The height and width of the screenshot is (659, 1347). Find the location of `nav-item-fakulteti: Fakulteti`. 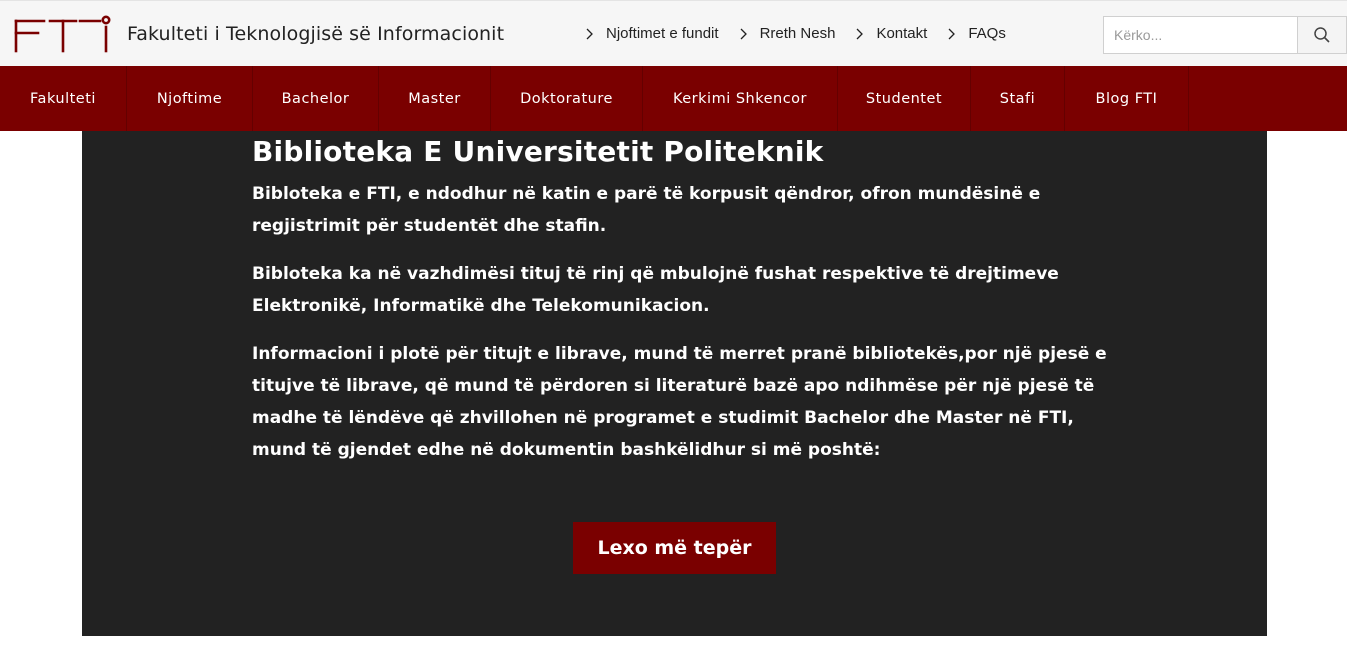

nav-item-fakulteti: Fakulteti is located at coordinates (63, 98).